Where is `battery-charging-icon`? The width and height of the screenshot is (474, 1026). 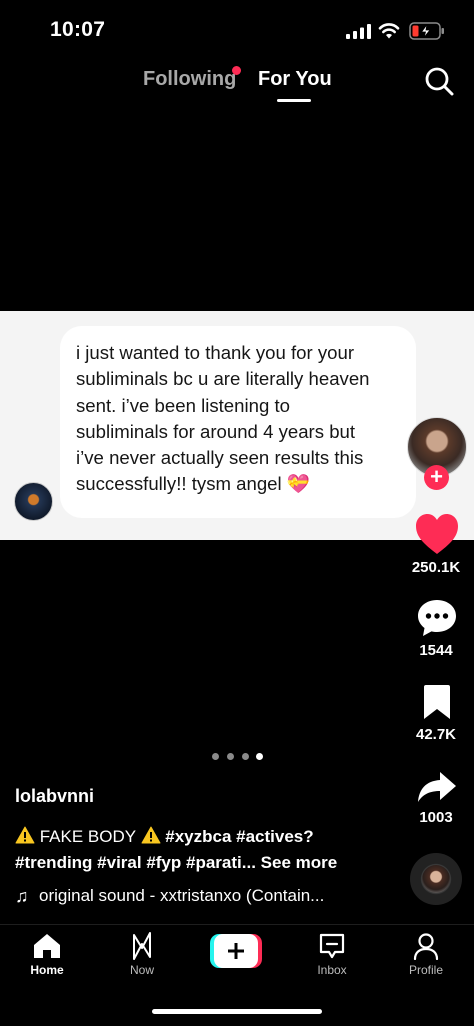 battery-charging-icon is located at coordinates (426, 31).